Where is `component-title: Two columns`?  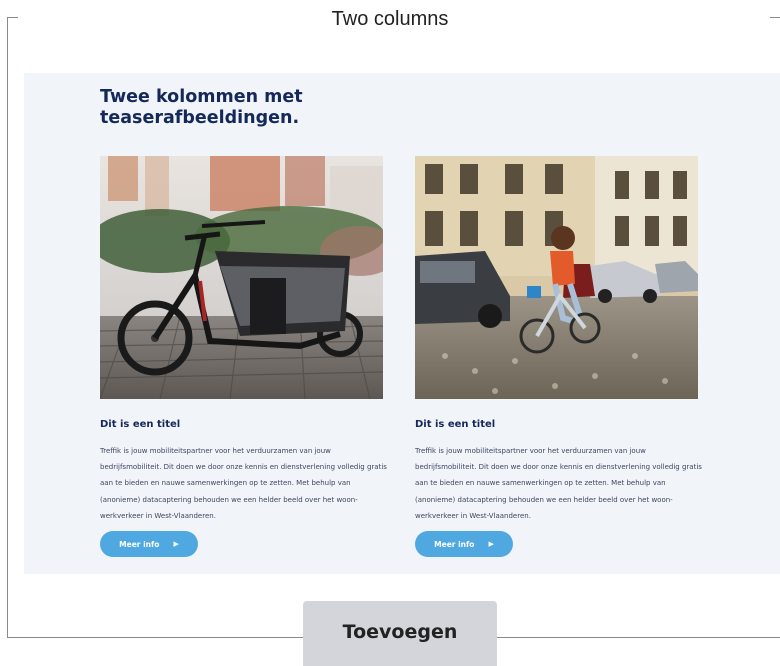
component-title: Two columns is located at coordinates (390, 19).